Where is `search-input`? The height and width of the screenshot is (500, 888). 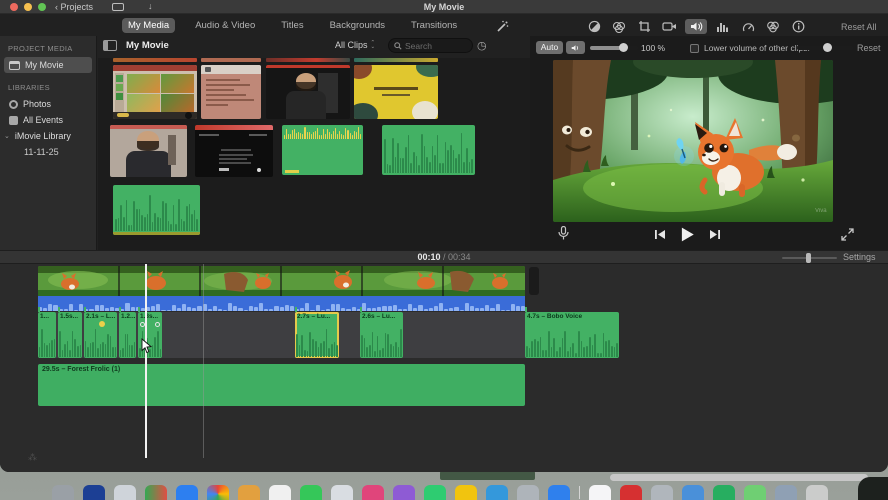 search-input is located at coordinates (435, 45).